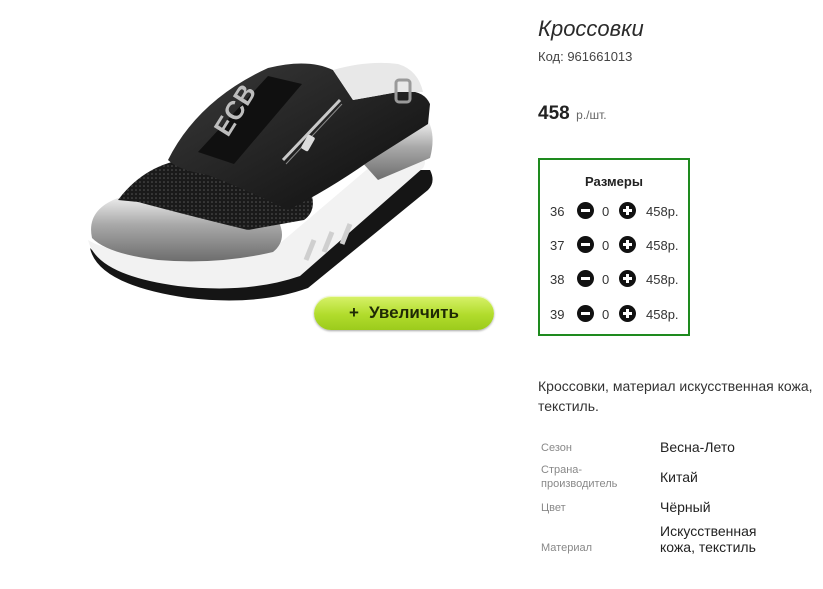 Image resolution: width=823 pixels, height=589 pixels. Describe the element at coordinates (614, 181) in the screenshot. I see `sizes-title: Размеры` at that location.